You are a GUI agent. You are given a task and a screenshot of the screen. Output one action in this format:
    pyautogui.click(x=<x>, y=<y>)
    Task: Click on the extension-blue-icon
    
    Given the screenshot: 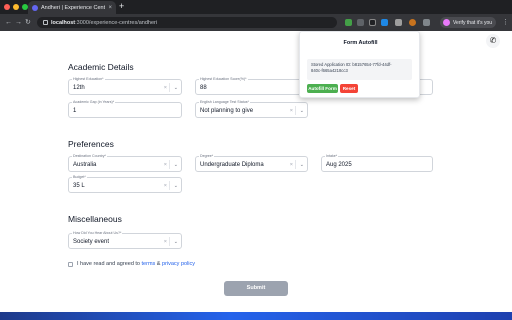 What is the action you would take?
    pyautogui.click(x=384, y=22)
    